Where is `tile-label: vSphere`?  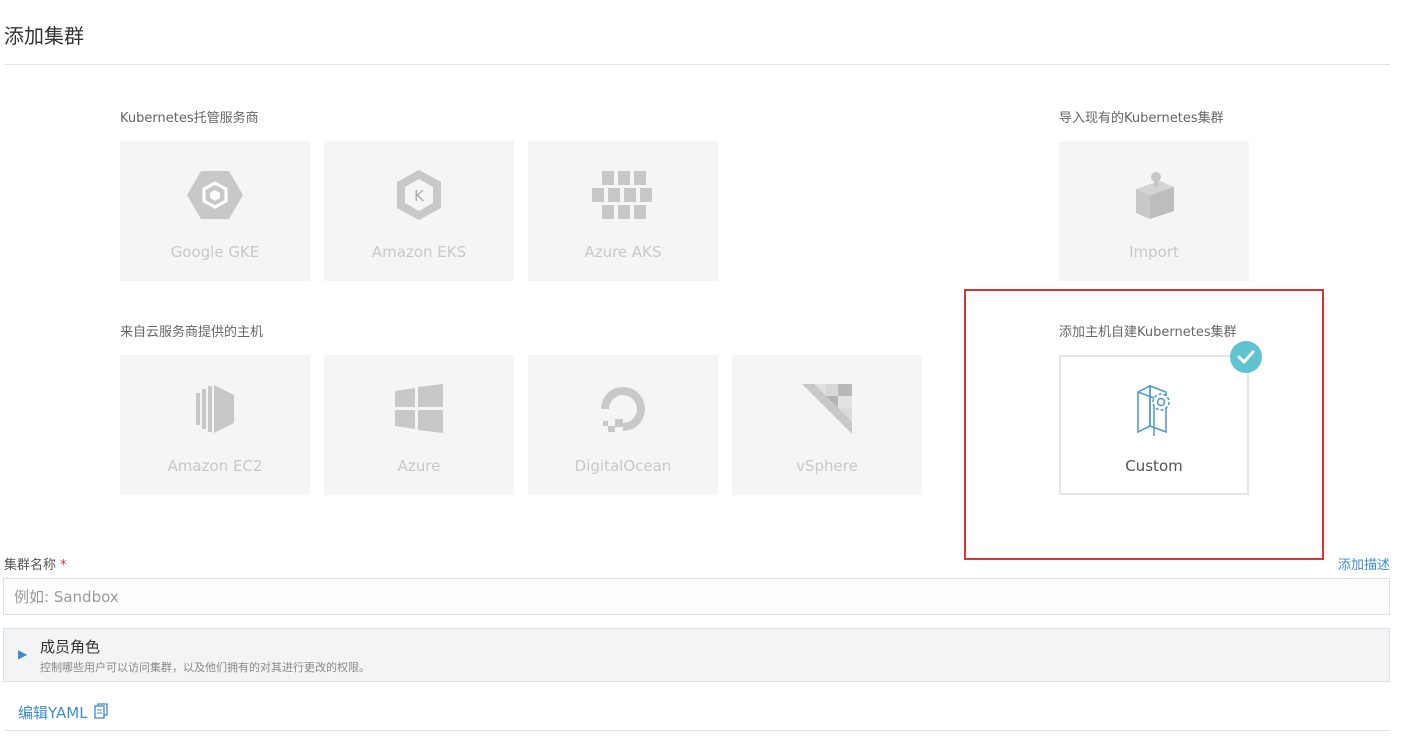 tile-label: vSphere is located at coordinates (827, 466).